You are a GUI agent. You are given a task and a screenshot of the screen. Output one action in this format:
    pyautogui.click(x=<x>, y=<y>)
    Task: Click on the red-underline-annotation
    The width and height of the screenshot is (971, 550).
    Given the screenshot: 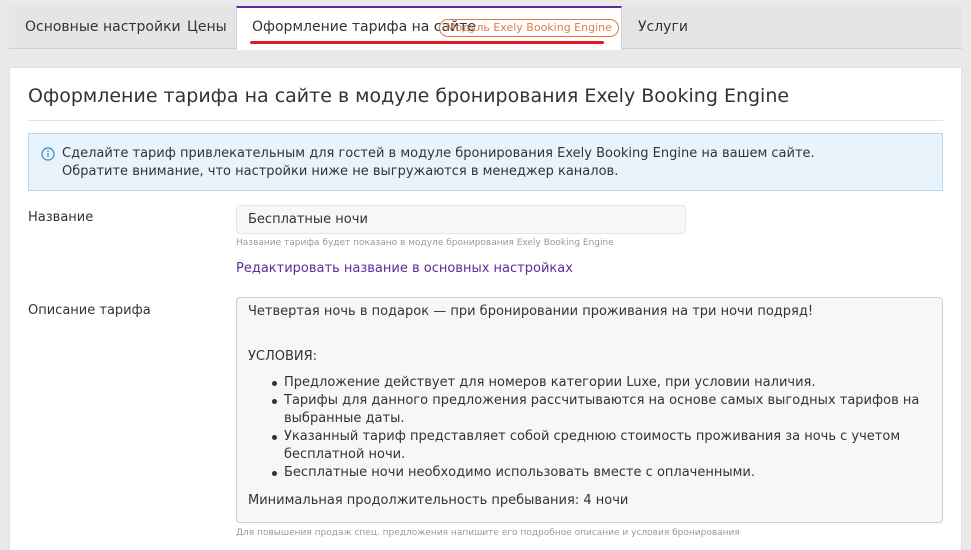 What is the action you would take?
    pyautogui.click(x=427, y=42)
    